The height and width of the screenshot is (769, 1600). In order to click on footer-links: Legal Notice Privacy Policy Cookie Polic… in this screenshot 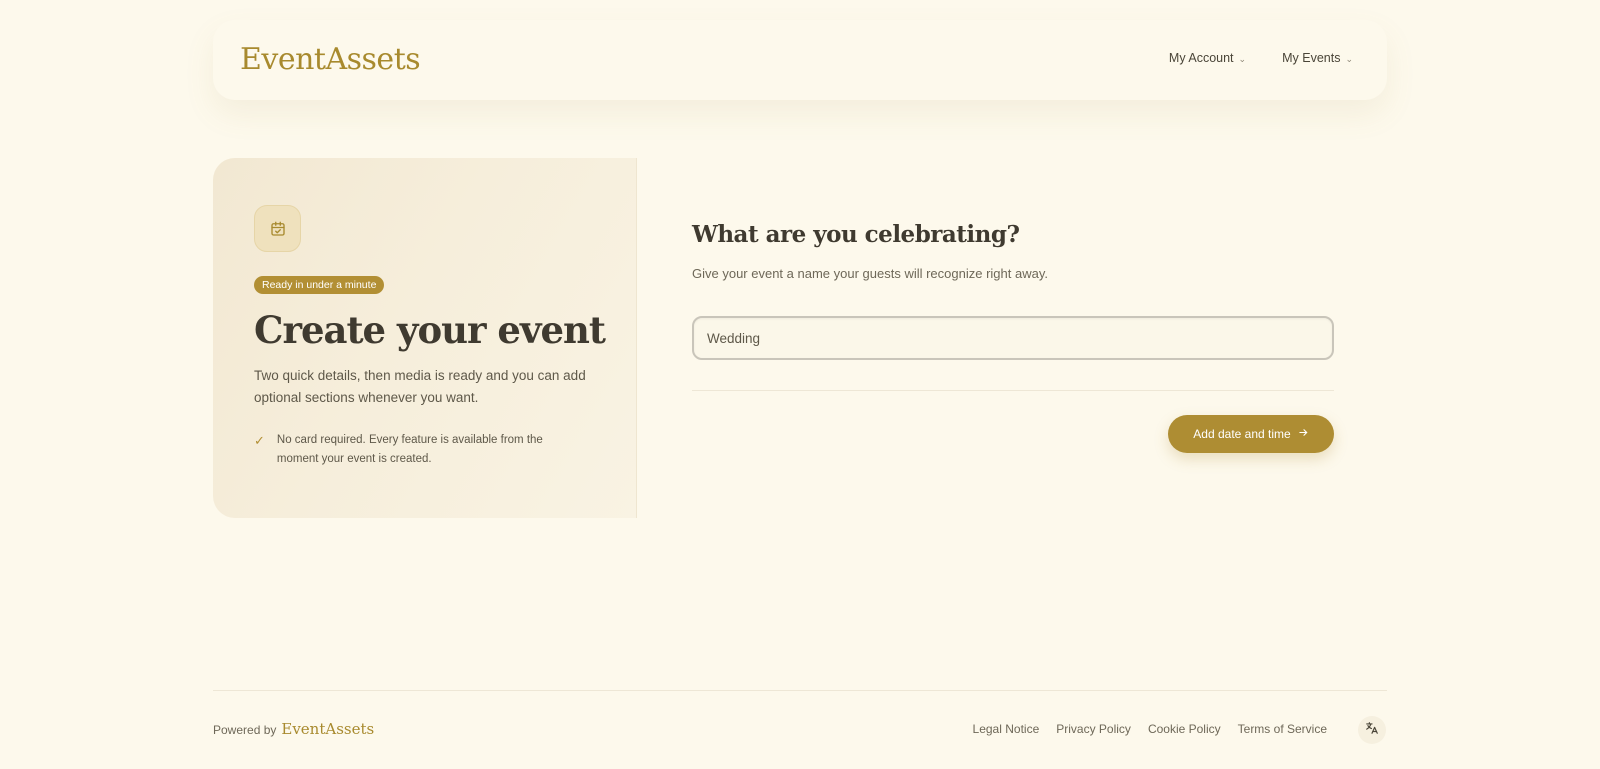, I will do `click(1150, 729)`.